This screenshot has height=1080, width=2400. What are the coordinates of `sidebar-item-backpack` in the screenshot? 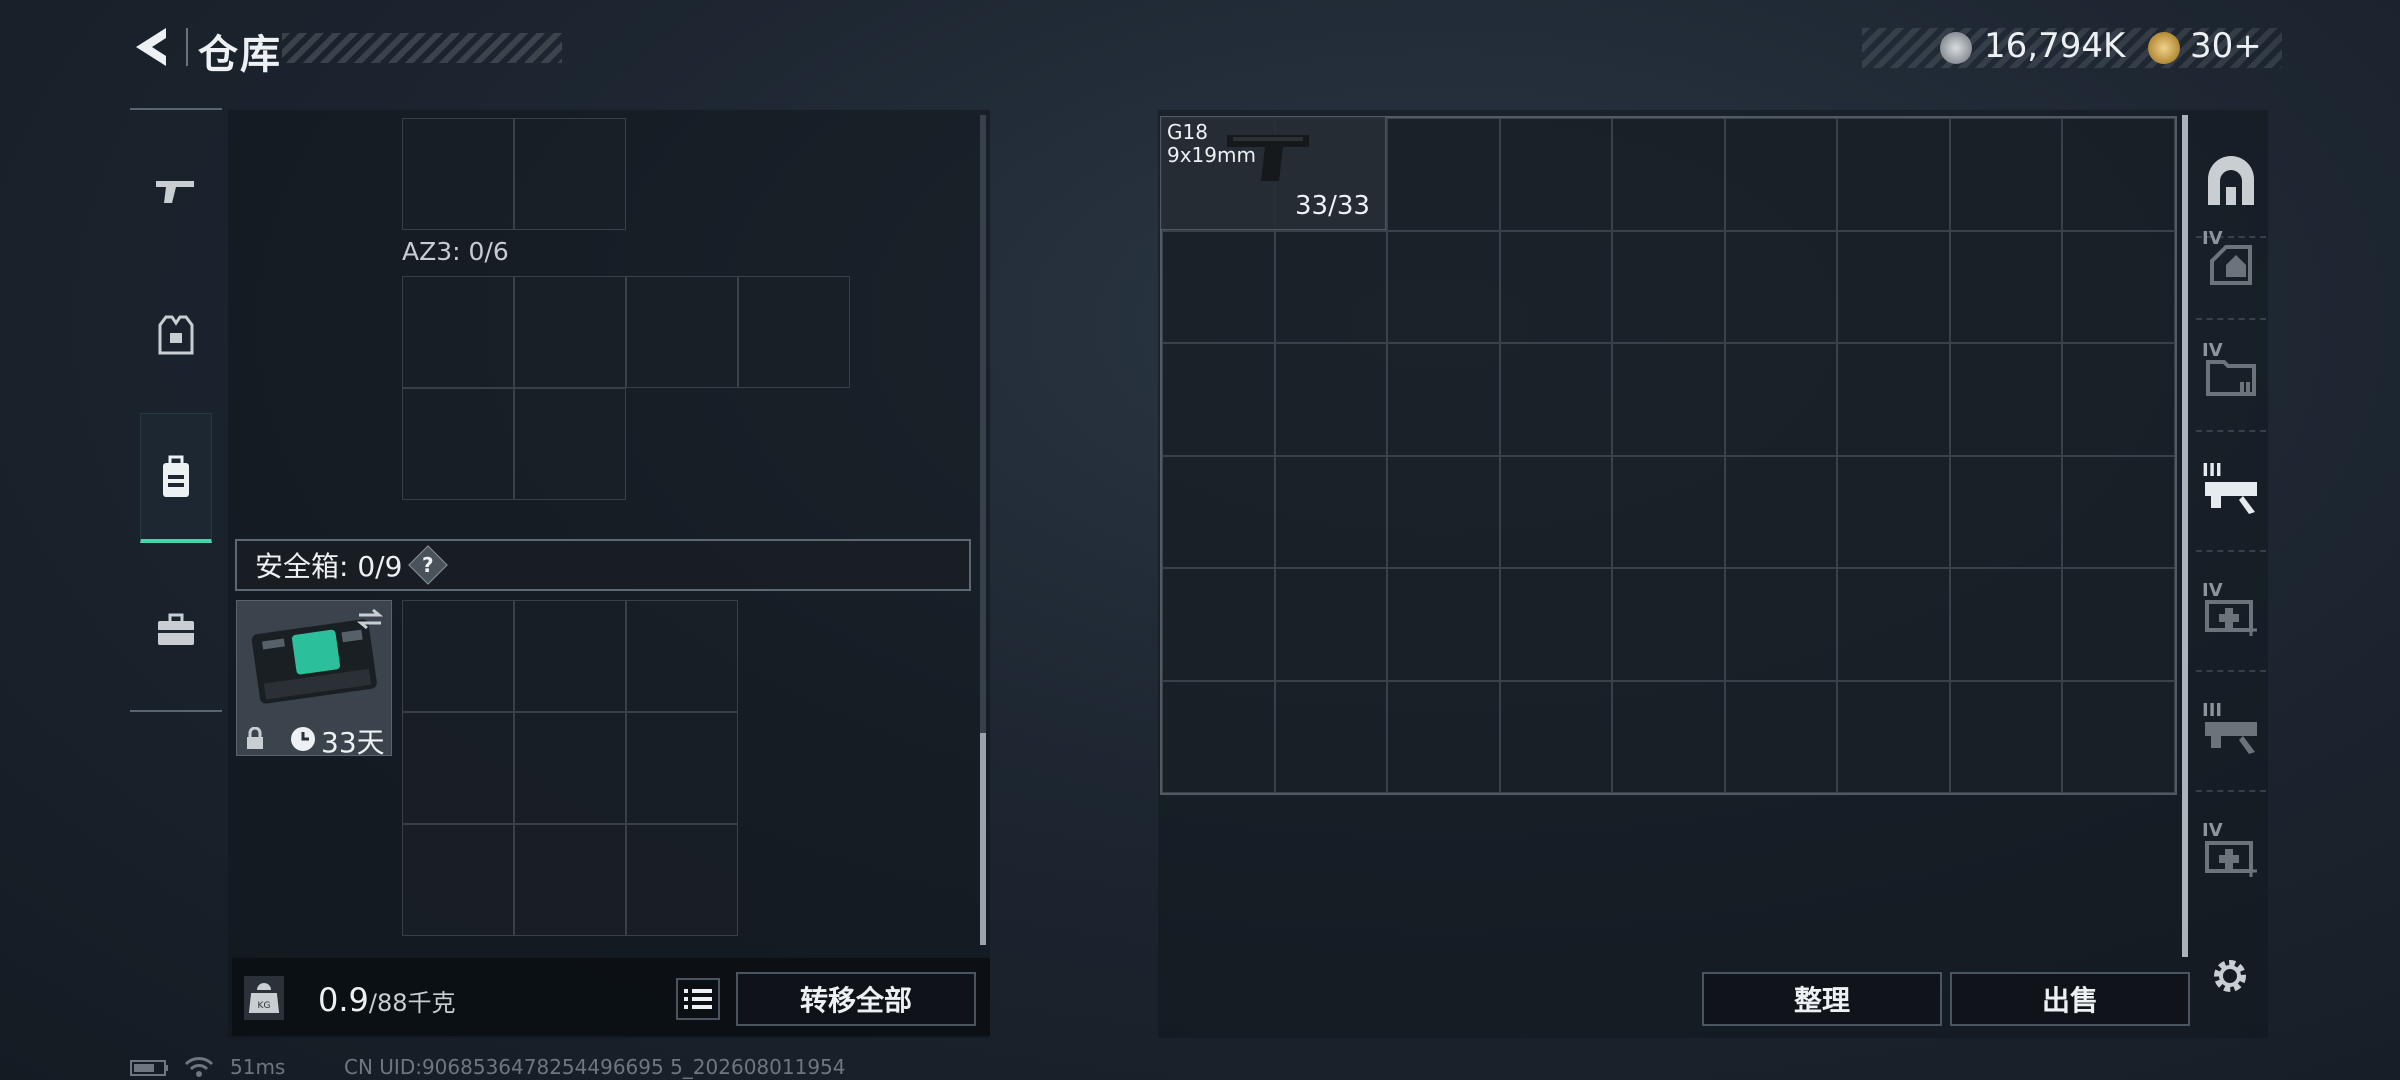 It's located at (176, 478).